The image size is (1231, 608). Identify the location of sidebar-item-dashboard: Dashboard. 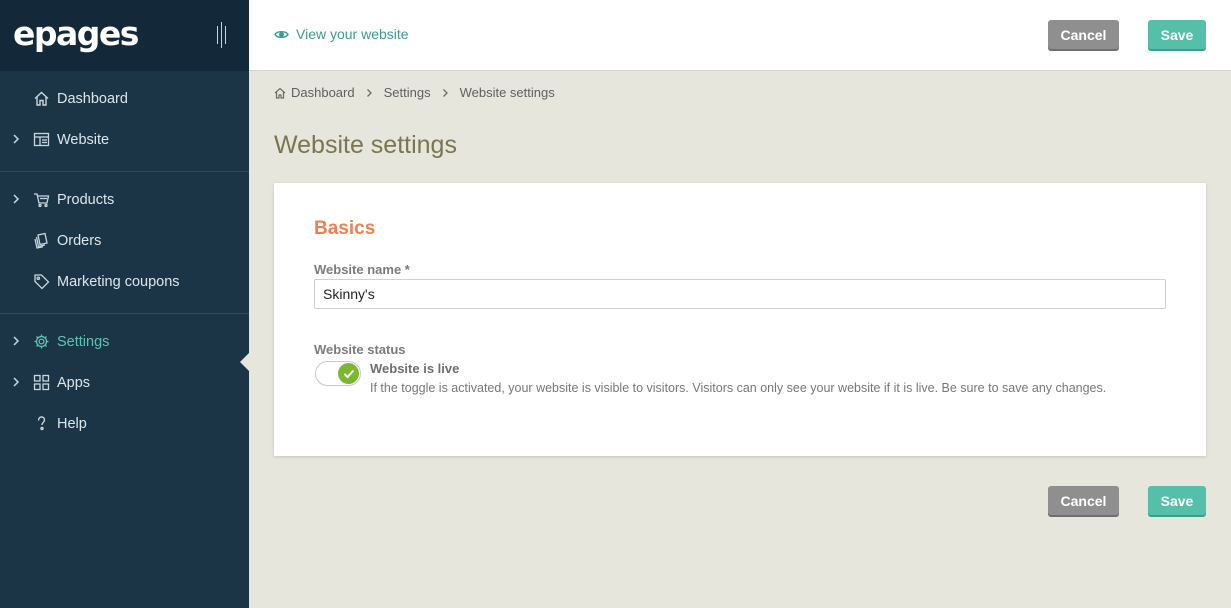
(124, 98).